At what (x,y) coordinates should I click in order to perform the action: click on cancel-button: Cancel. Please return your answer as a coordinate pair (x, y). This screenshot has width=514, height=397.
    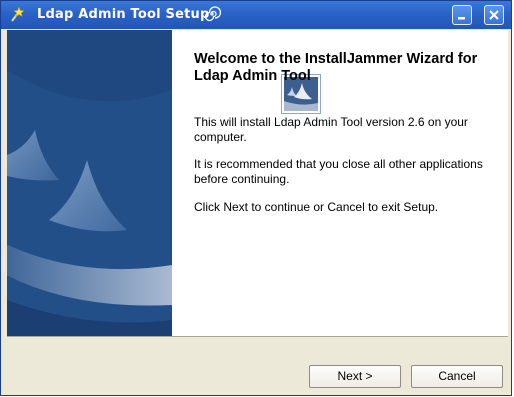
    Looking at the image, I should click on (457, 376).